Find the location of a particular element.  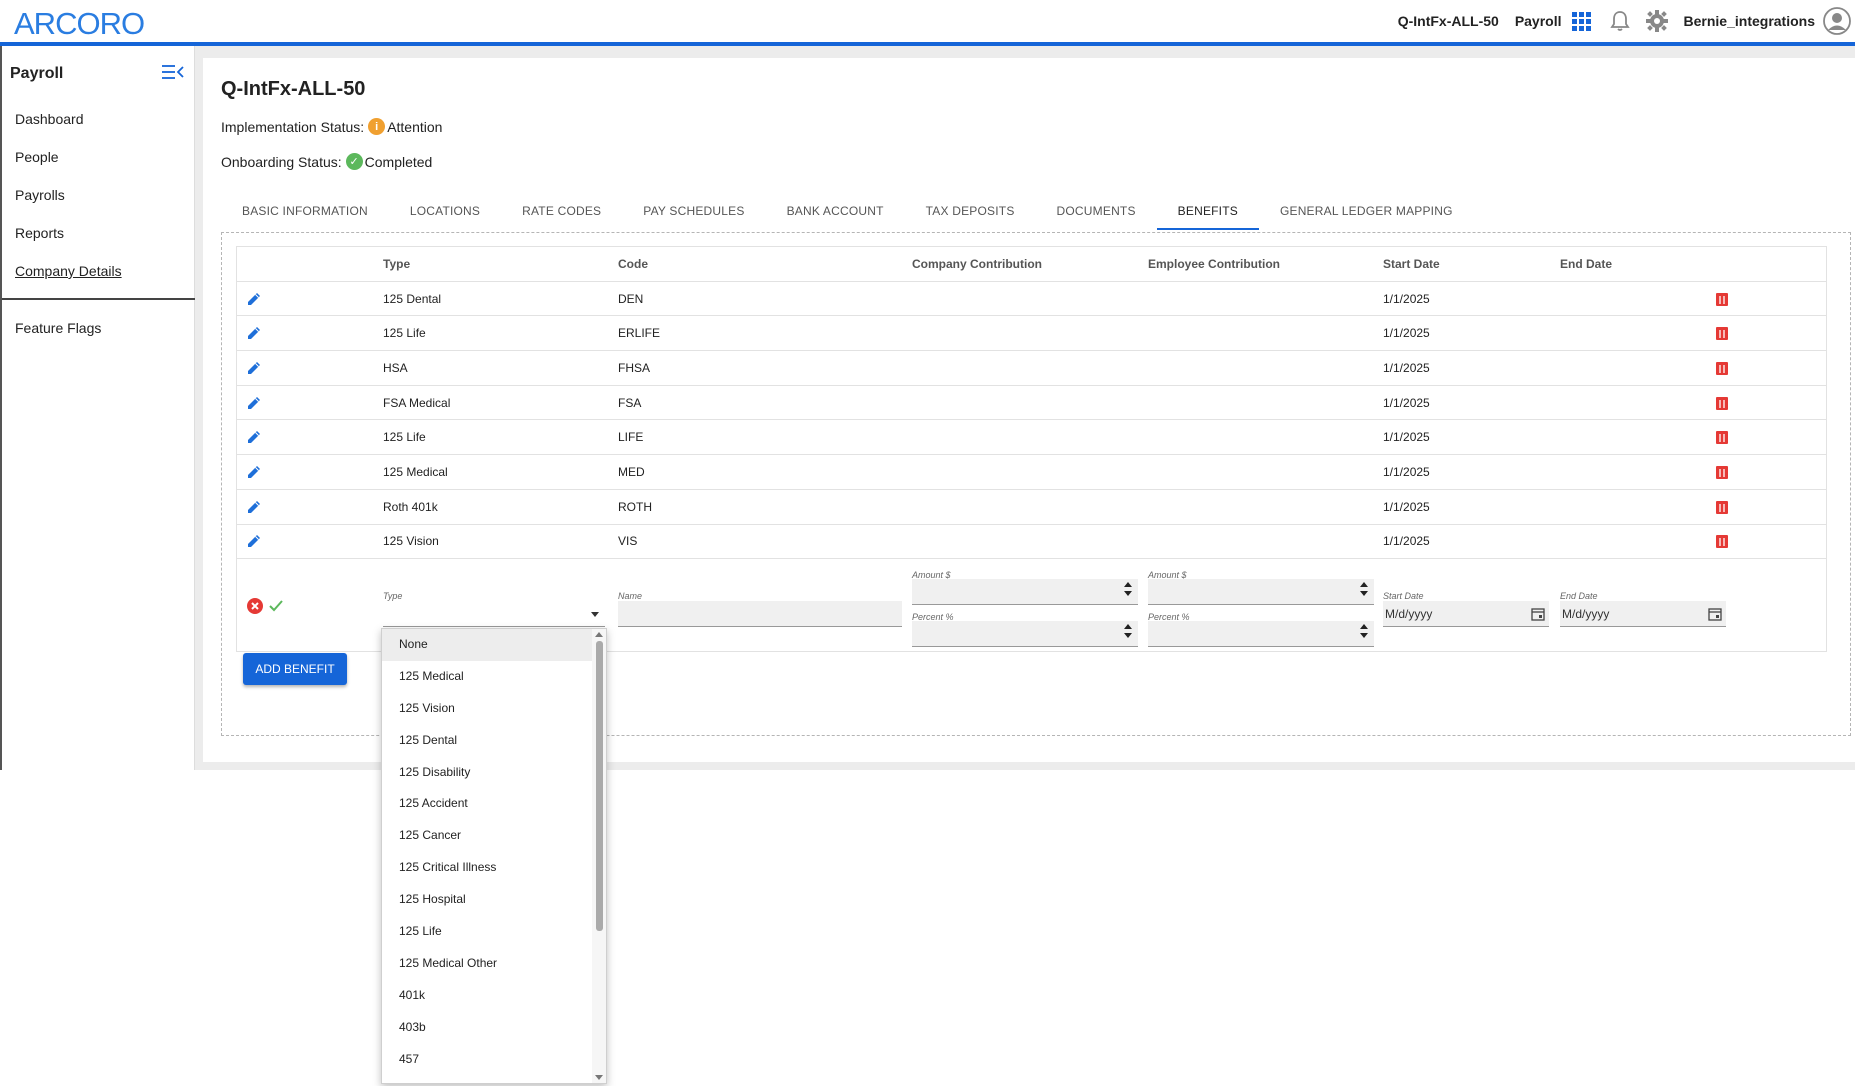

chevron-down-icon is located at coordinates (595, 615).